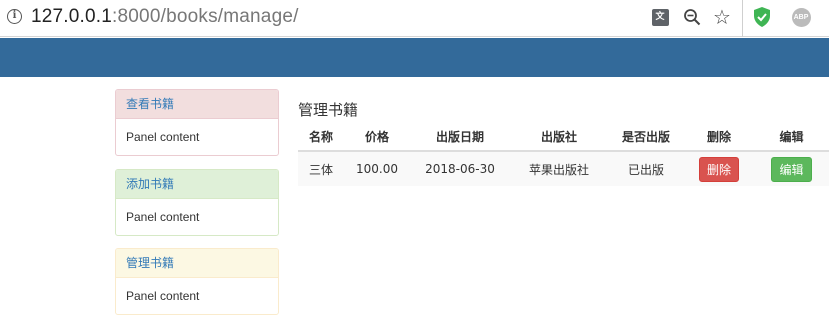  I want to click on zoom-out-icon, so click(692, 17).